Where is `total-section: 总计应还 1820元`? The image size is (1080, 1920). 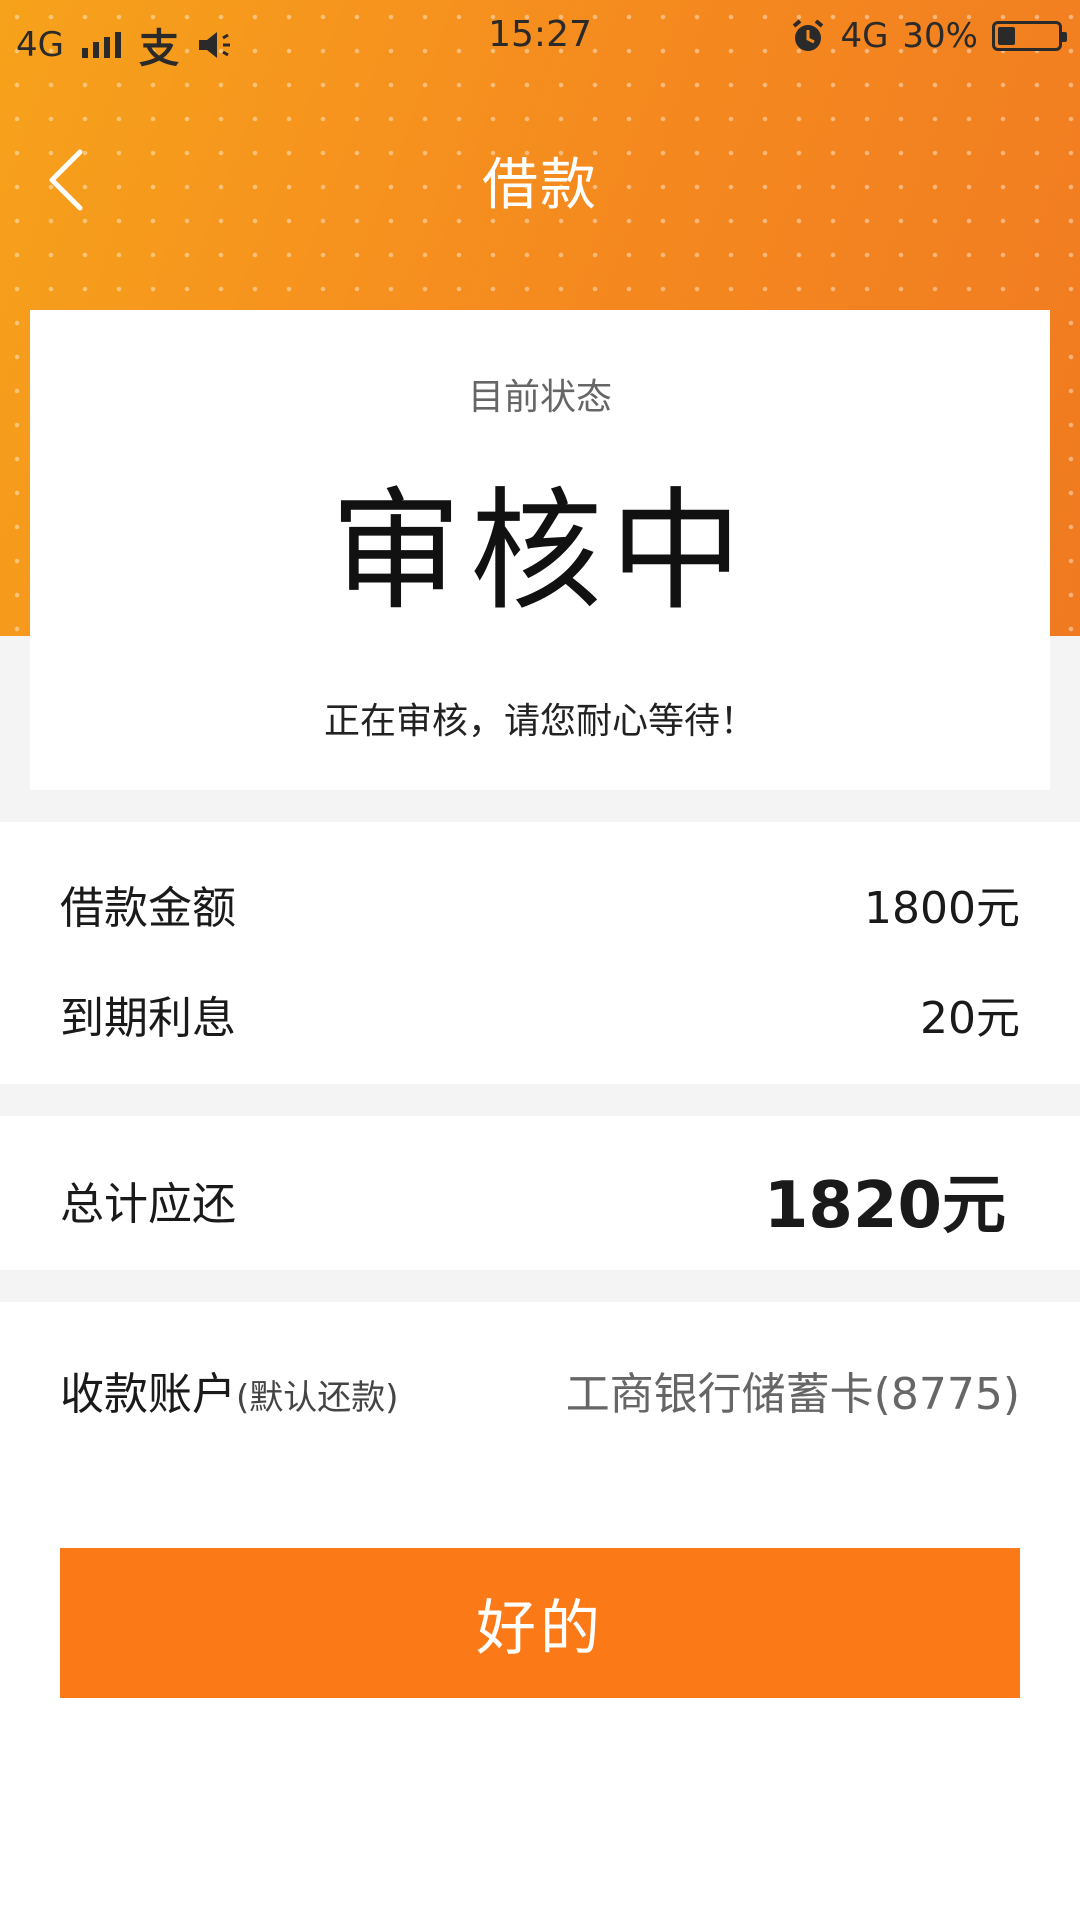 total-section: 总计应还 1820元 is located at coordinates (540, 1193).